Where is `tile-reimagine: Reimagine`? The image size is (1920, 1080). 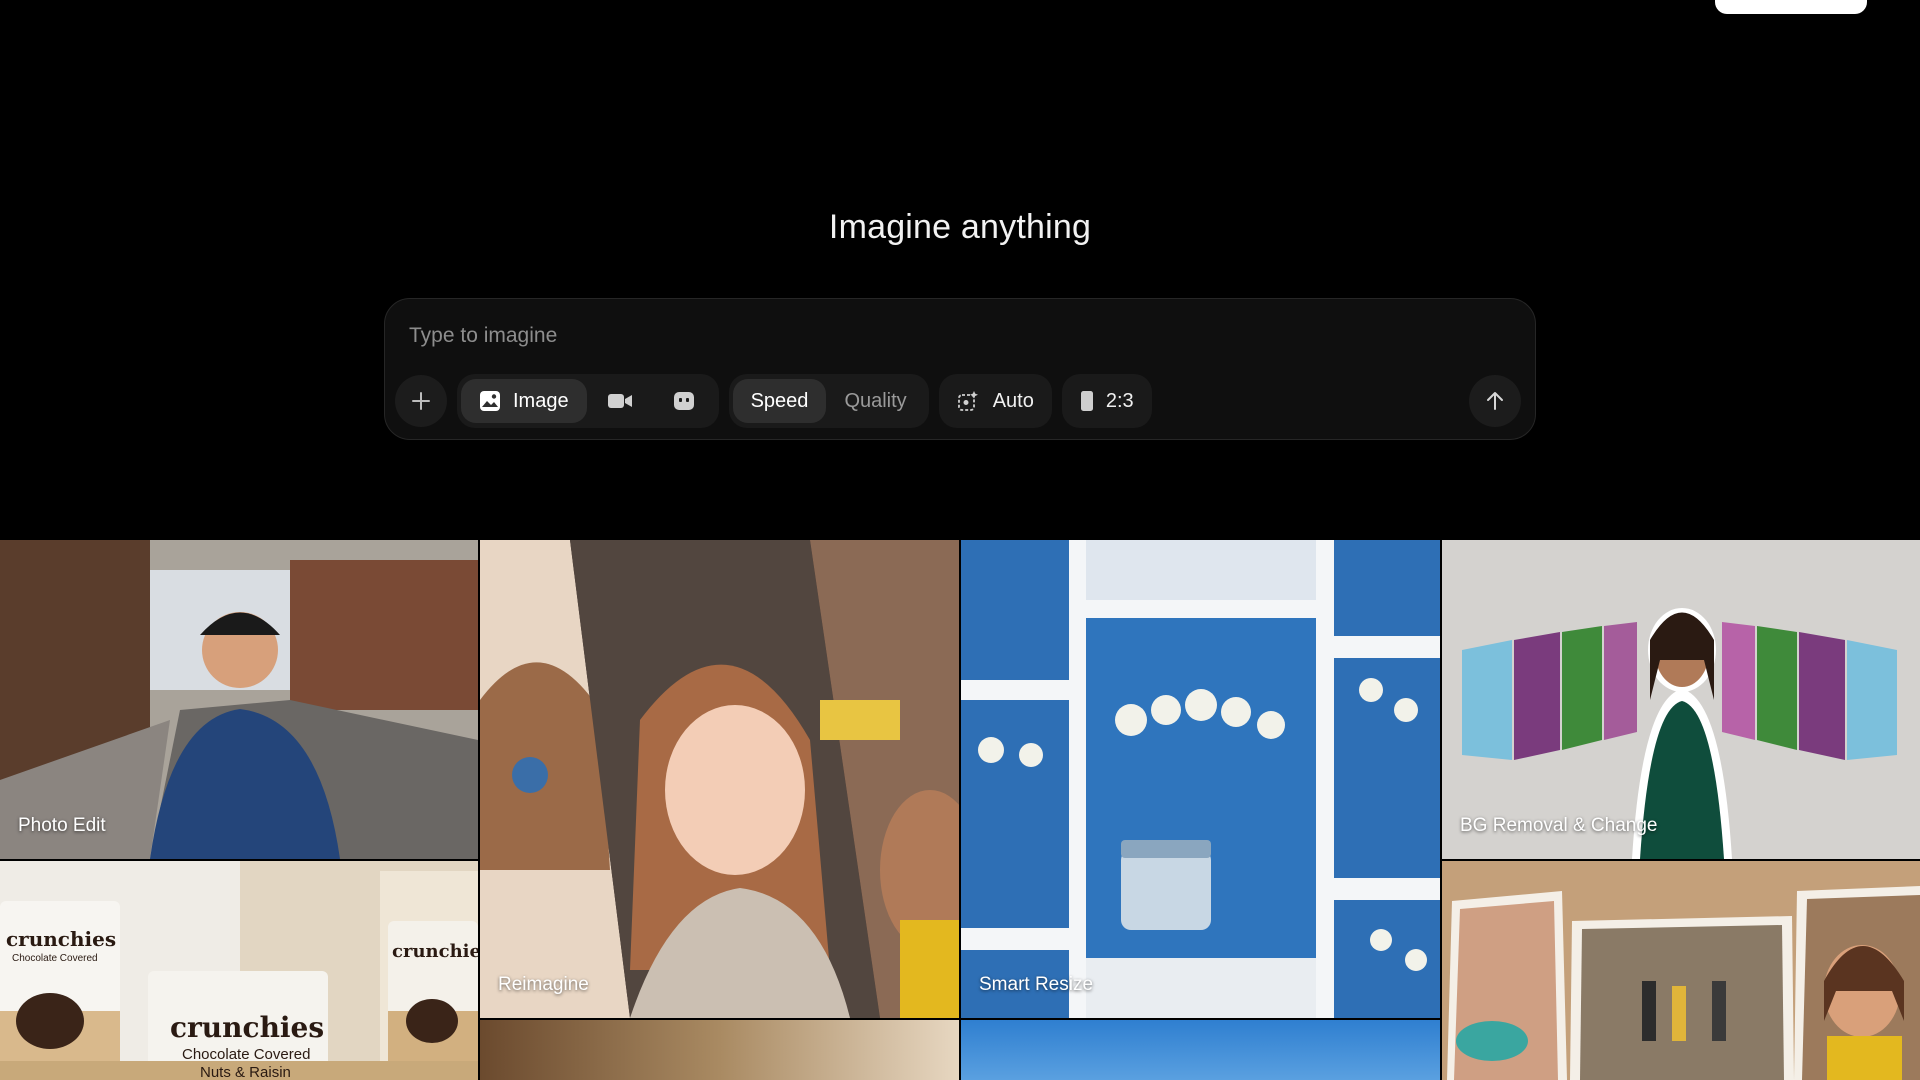
tile-reimagine: Reimagine is located at coordinates (719, 779).